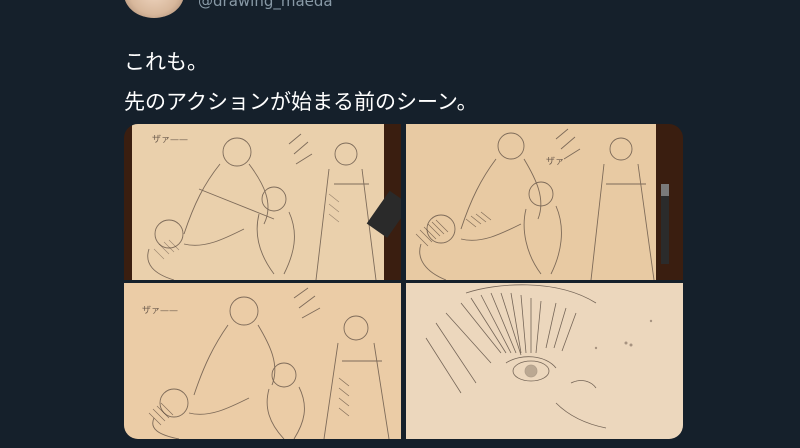 Image resolution: width=800 pixels, height=448 pixels. I want to click on tweet-text: これも。 先のアクションが始まる前のシーン。, so click(301, 82).